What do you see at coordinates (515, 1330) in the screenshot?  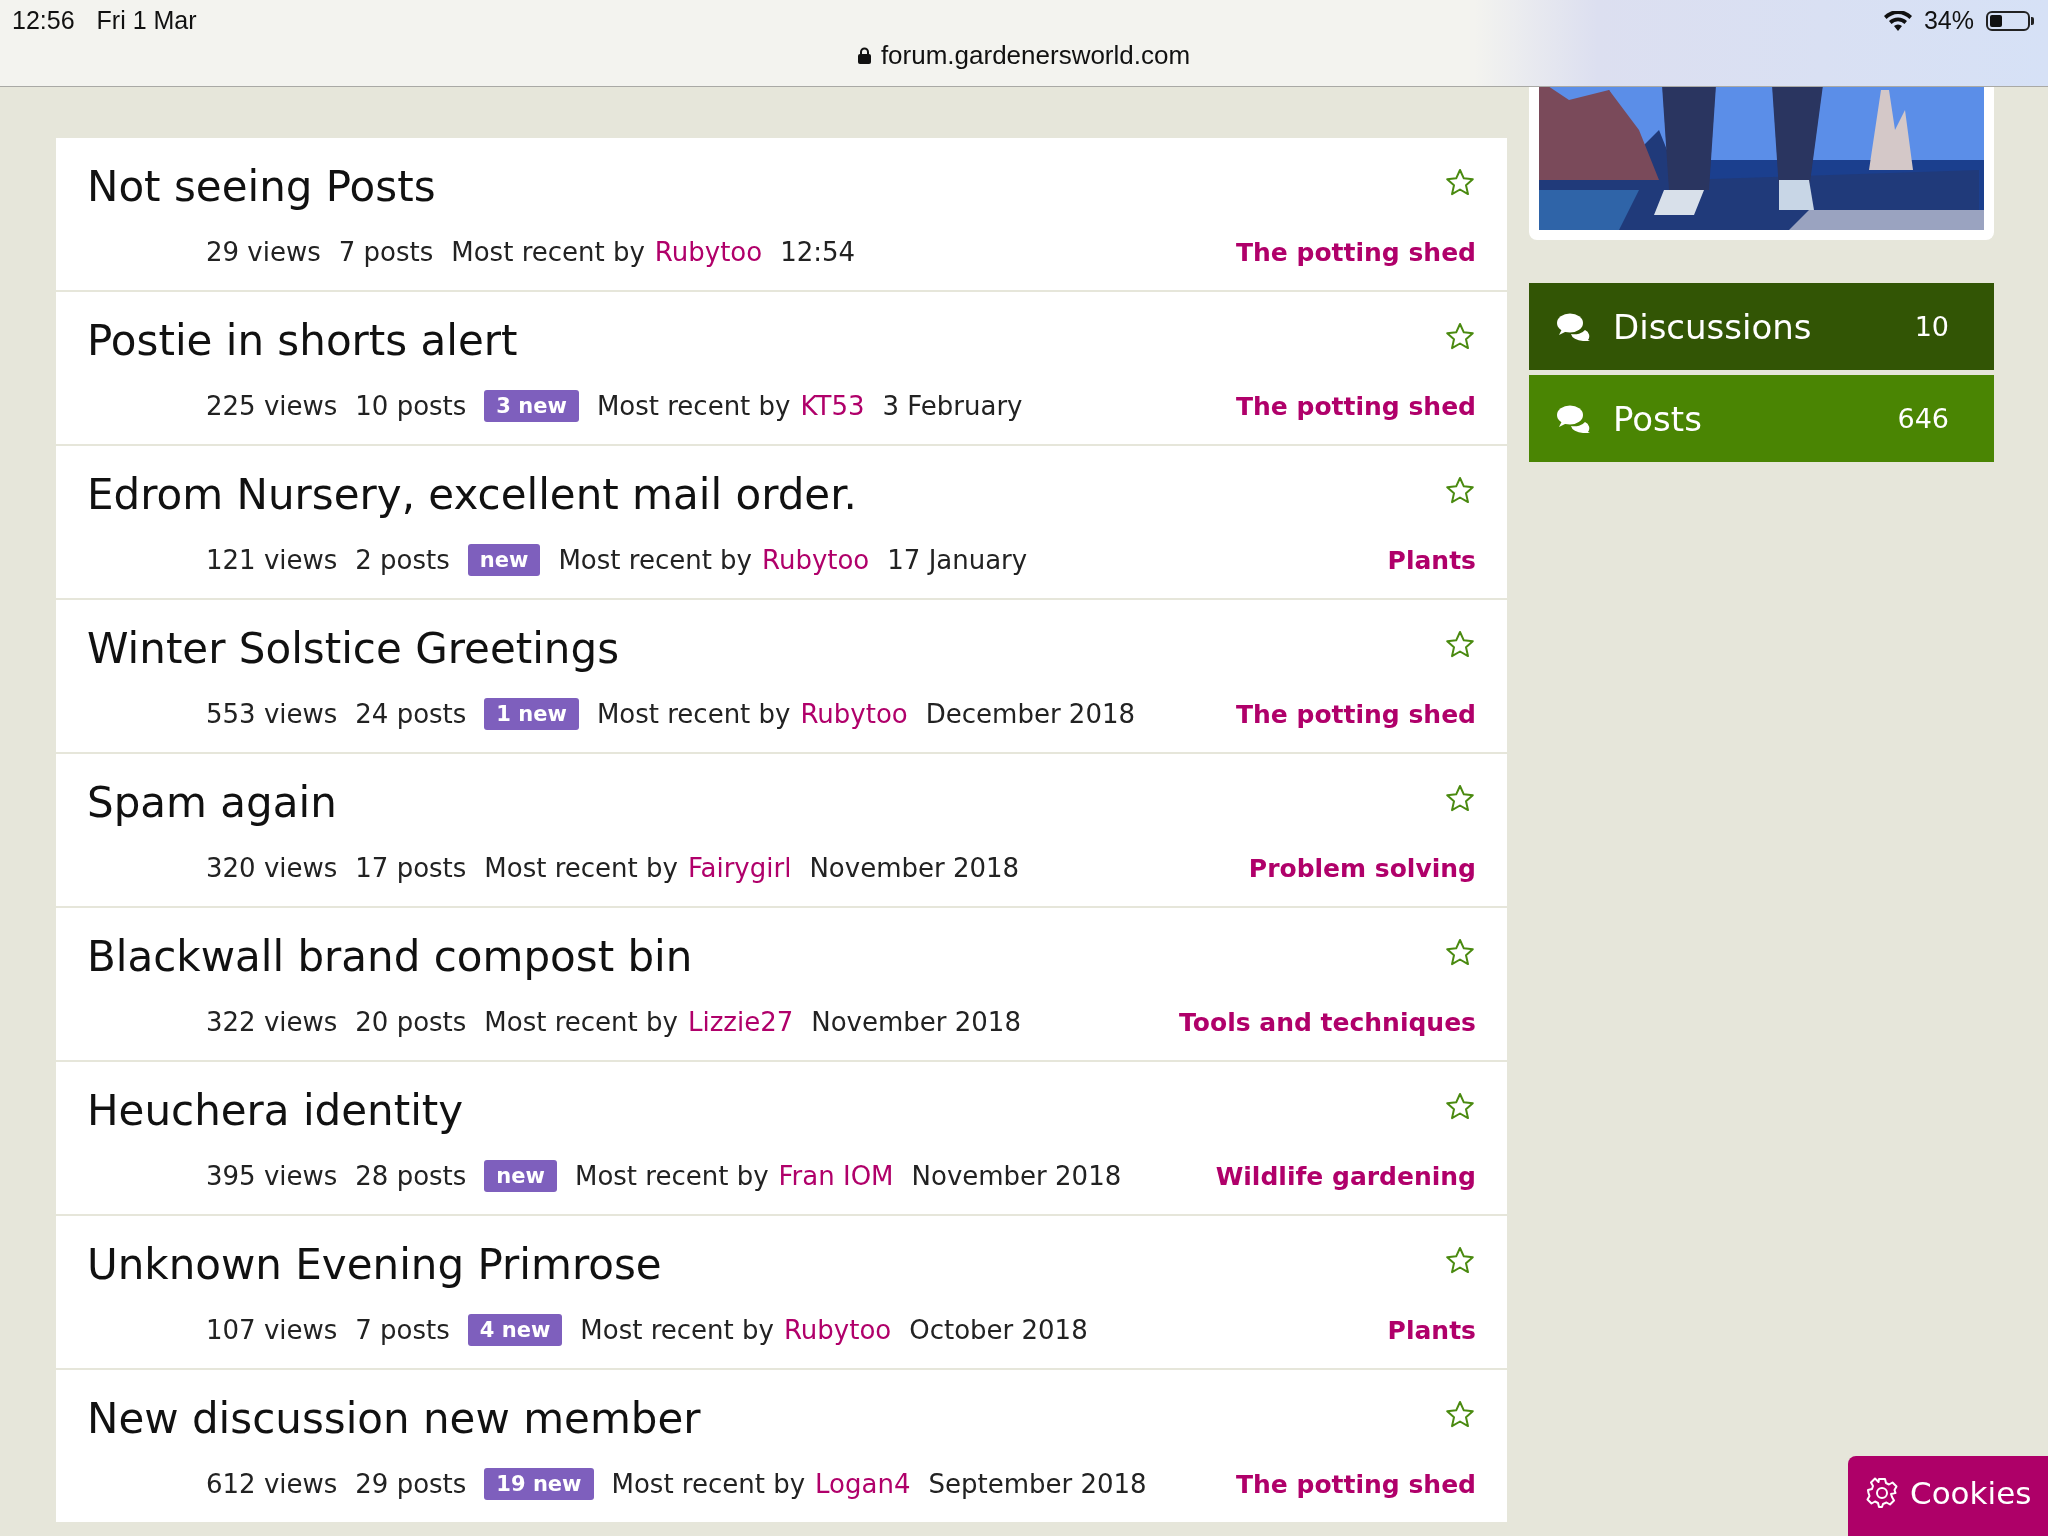 I see `new-badge: 4 new` at bounding box center [515, 1330].